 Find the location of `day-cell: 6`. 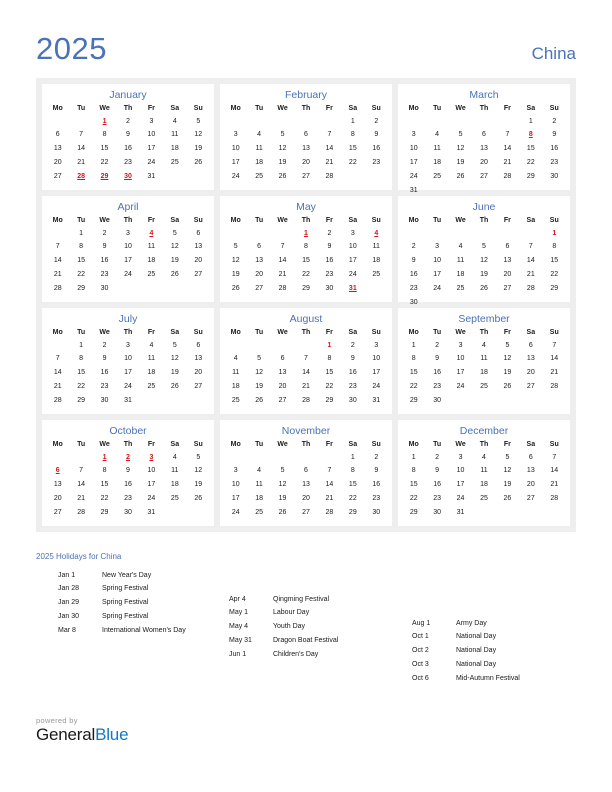

day-cell: 6 is located at coordinates (530, 458).